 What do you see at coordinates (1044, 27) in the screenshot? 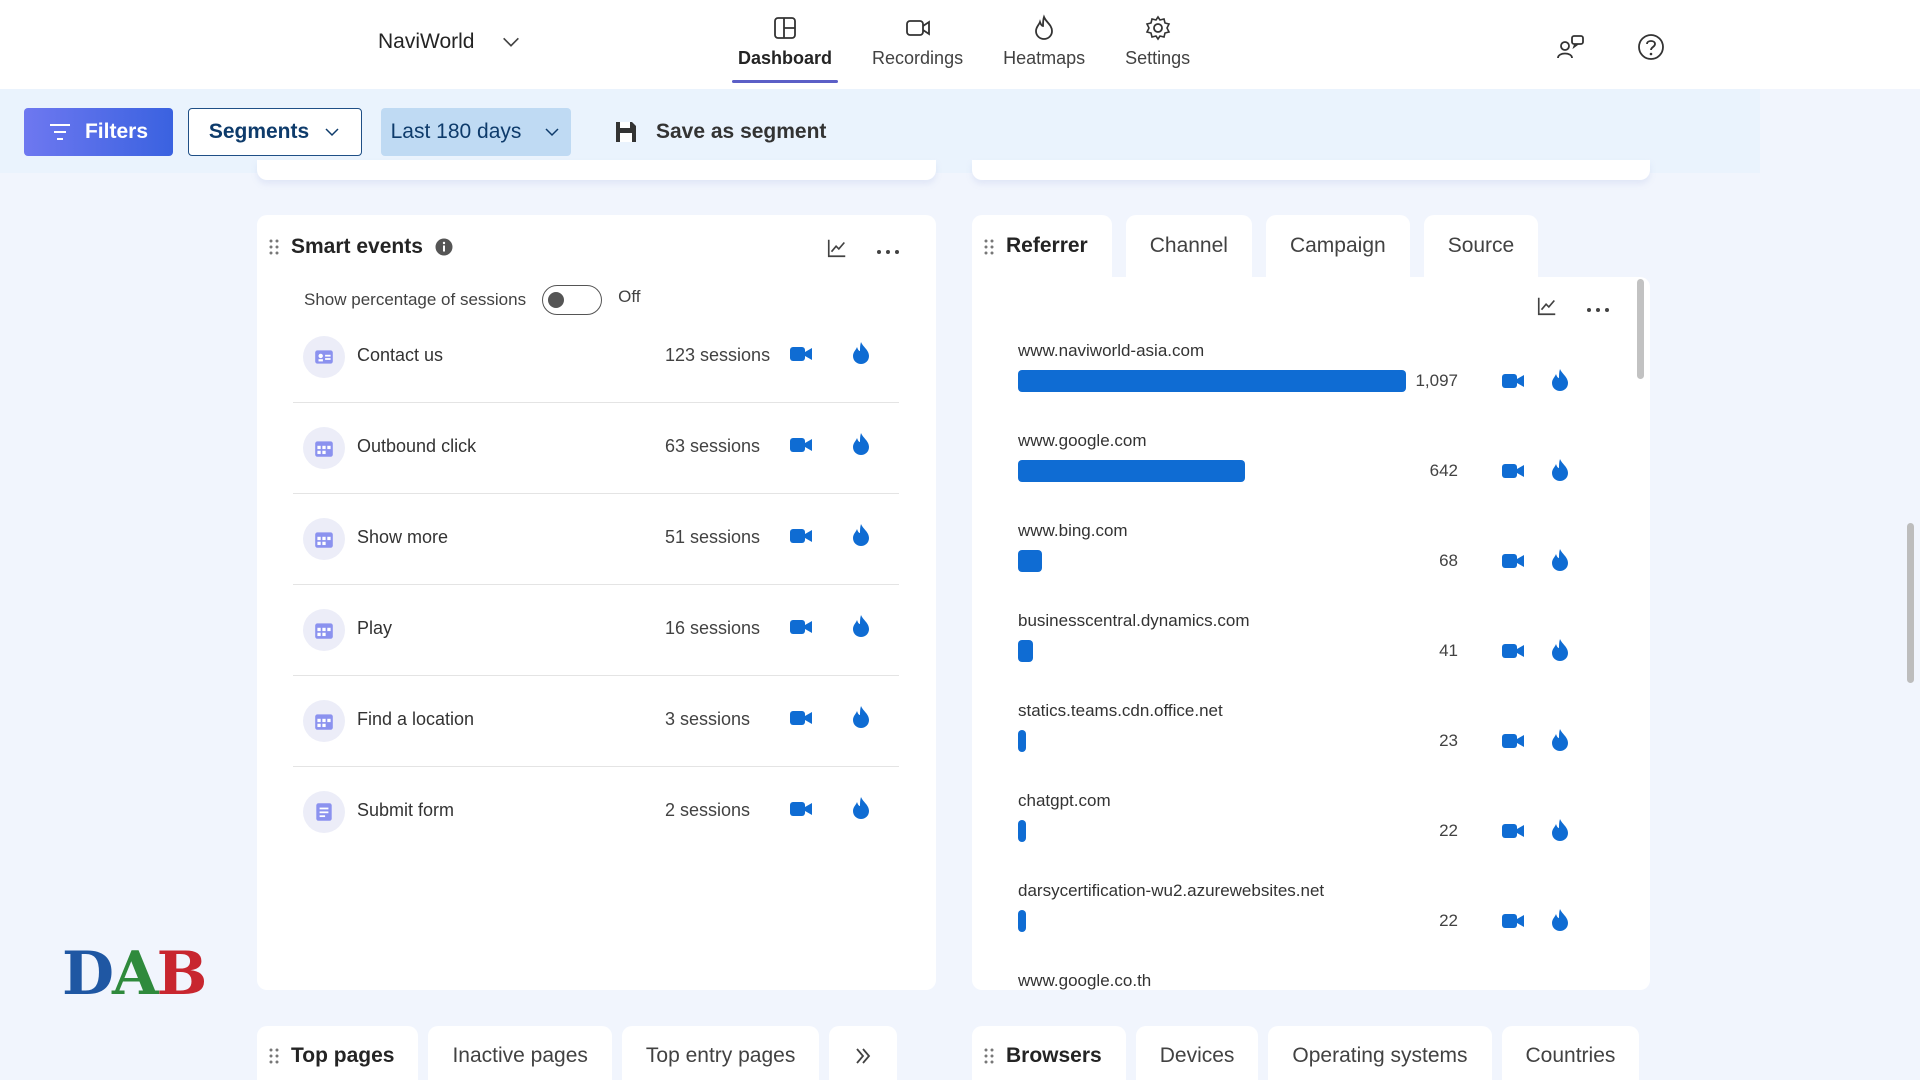
I see `flame-icon` at bounding box center [1044, 27].